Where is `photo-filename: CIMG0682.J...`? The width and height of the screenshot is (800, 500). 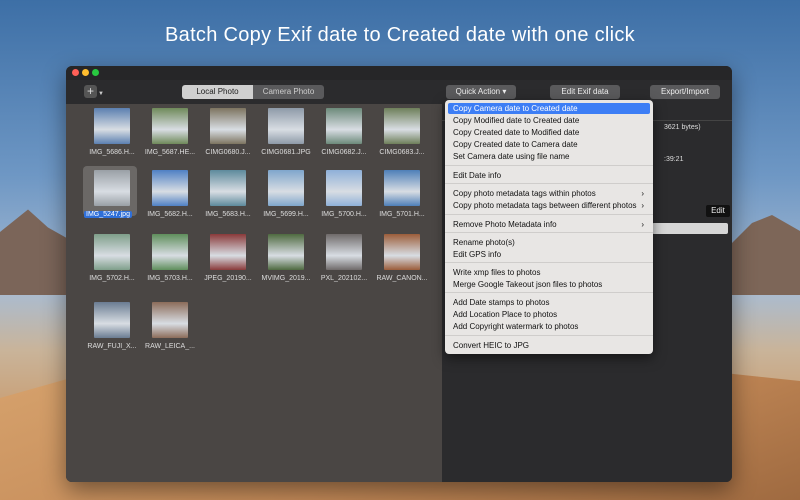 photo-filename: CIMG0682.J... is located at coordinates (344, 152).